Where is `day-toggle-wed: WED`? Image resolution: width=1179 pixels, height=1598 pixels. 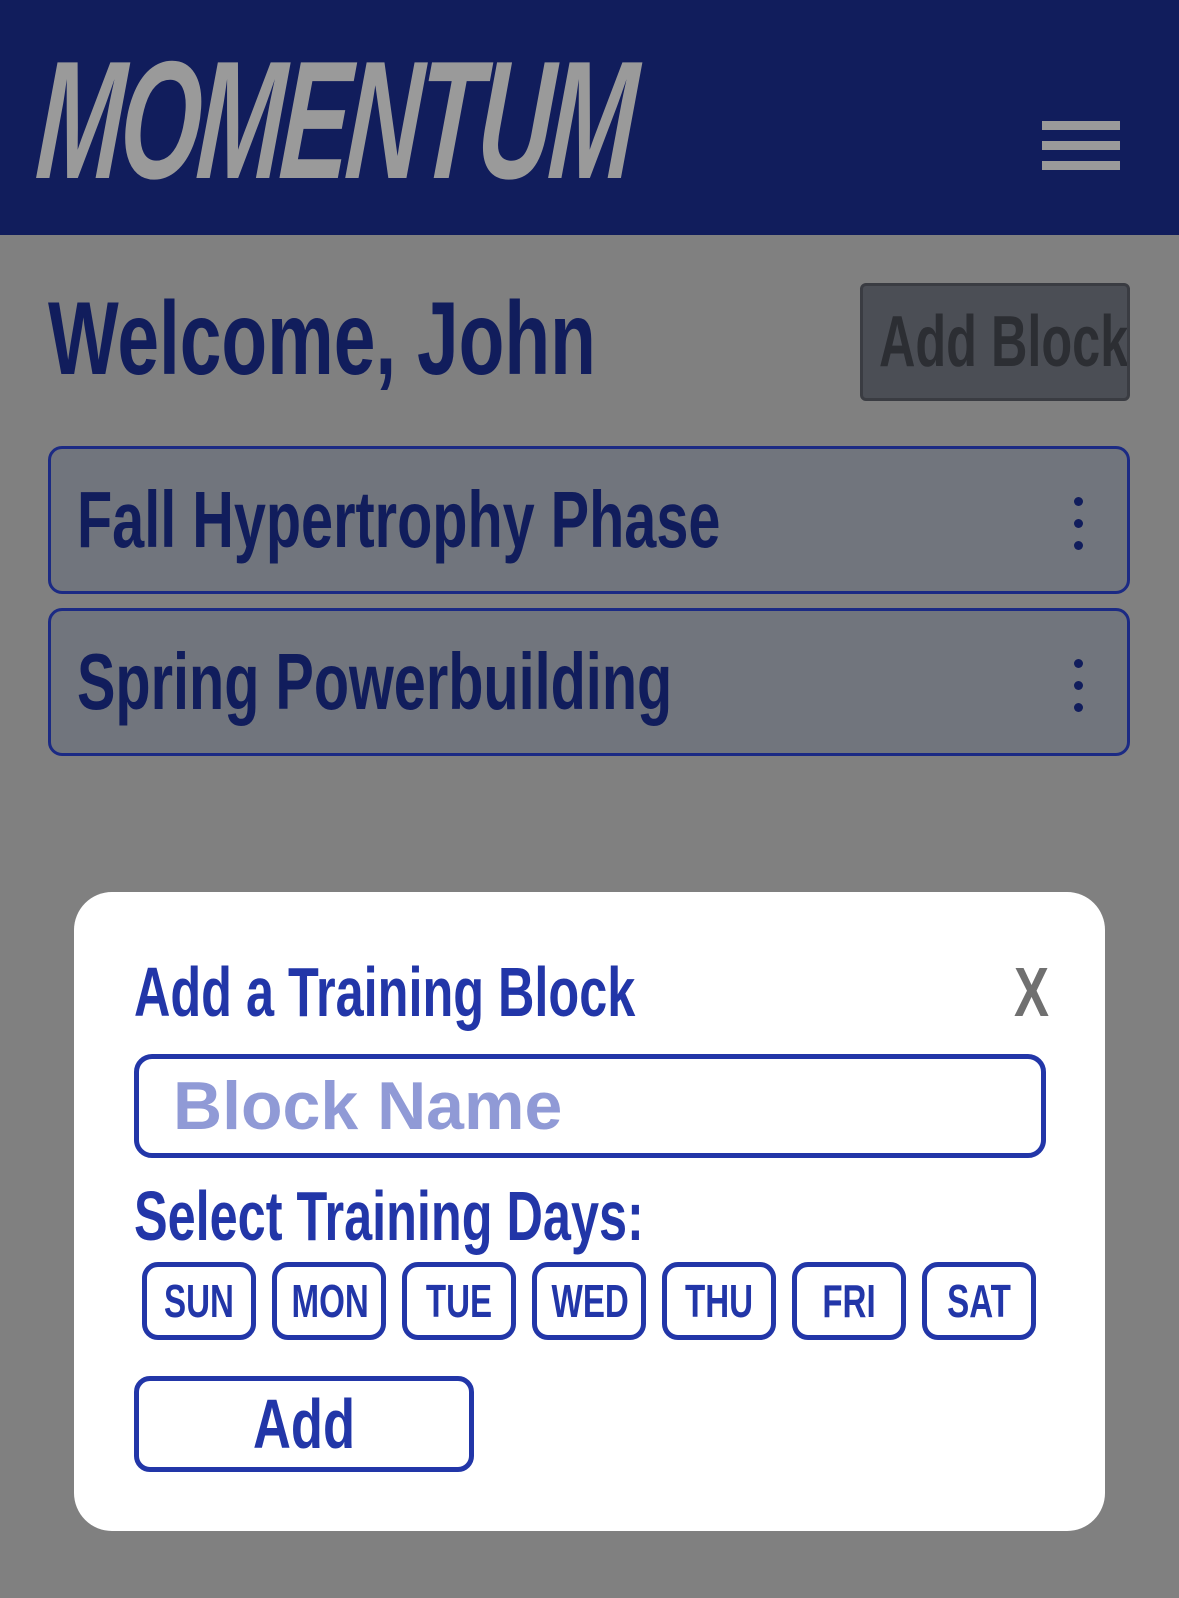 day-toggle-wed: WED is located at coordinates (589, 1301).